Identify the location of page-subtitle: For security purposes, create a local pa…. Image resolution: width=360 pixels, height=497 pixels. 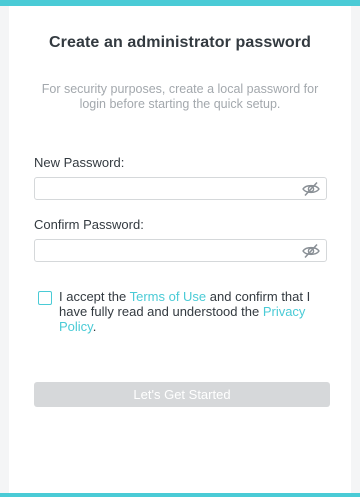
(180, 96).